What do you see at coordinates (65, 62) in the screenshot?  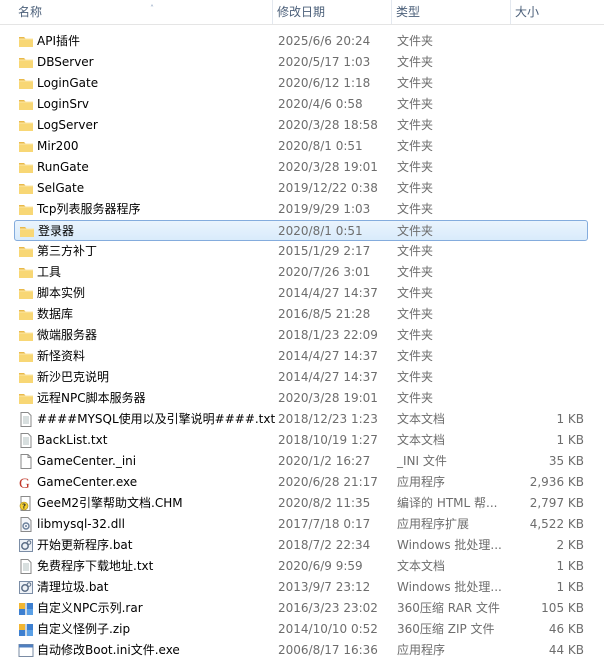 I see `file-name: DBServer` at bounding box center [65, 62].